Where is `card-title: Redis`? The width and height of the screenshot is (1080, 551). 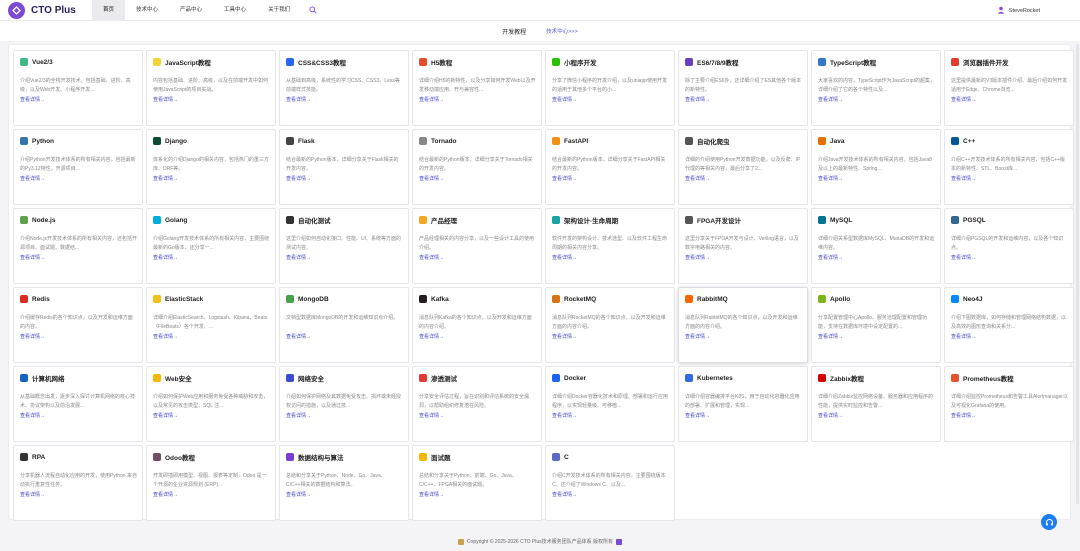 card-title: Redis is located at coordinates (41, 299).